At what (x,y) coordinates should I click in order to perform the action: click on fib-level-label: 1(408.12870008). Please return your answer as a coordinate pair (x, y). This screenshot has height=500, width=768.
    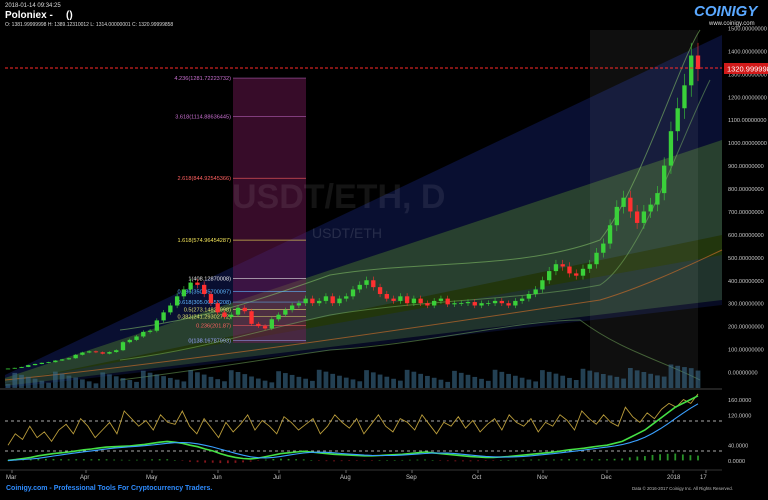
    Looking at the image, I should click on (209, 279).